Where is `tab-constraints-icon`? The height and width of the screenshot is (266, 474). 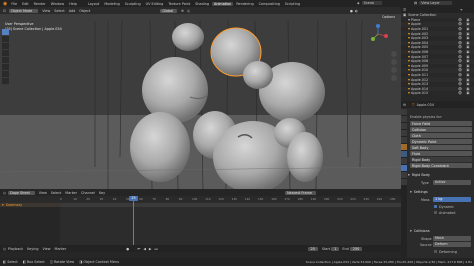 tab-constraints-icon is located at coordinates (404, 175).